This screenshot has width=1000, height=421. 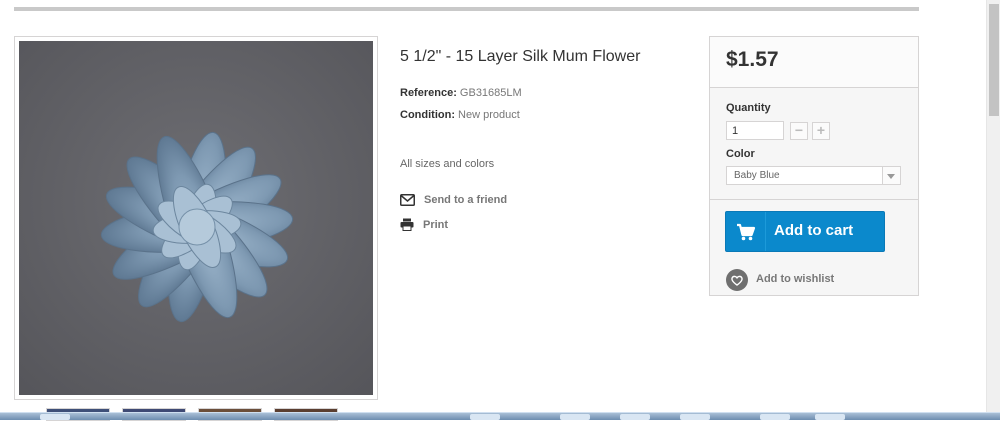 I want to click on scrollbar-thumb, so click(x=994, y=60).